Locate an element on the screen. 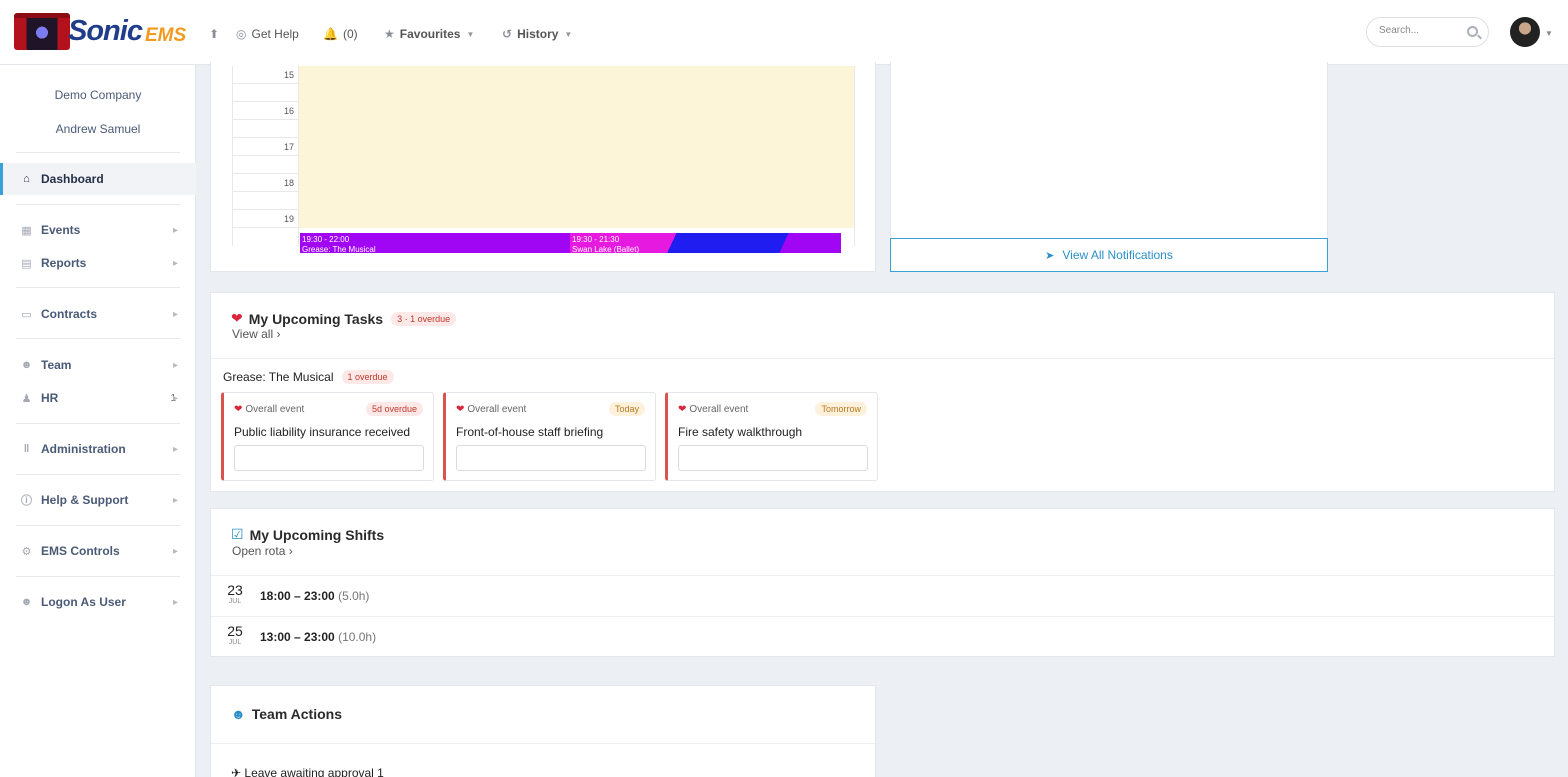 The height and width of the screenshot is (777, 1568). search-input is located at coordinates (1421, 30).